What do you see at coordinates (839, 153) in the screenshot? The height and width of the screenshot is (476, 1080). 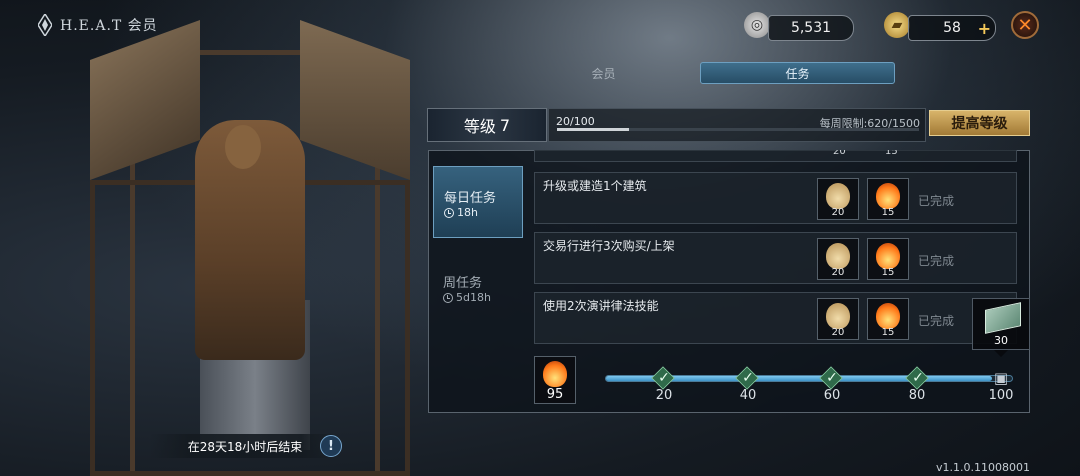 I see `hidden-reward-value: 20` at bounding box center [839, 153].